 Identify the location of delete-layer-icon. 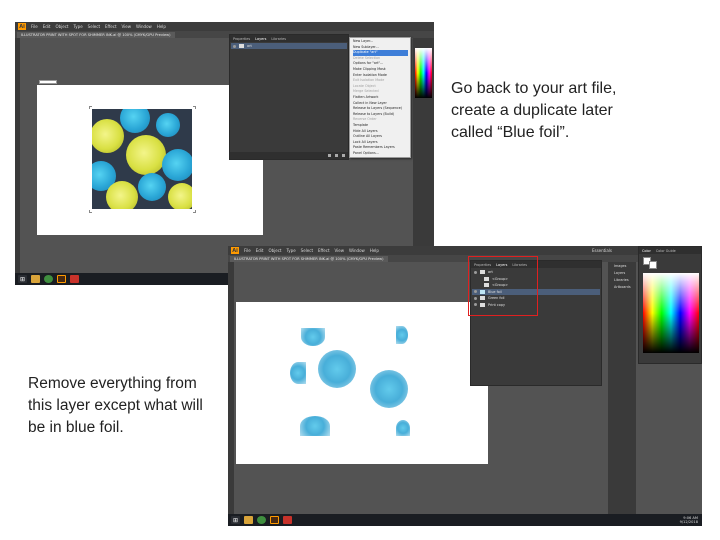
(336, 155).